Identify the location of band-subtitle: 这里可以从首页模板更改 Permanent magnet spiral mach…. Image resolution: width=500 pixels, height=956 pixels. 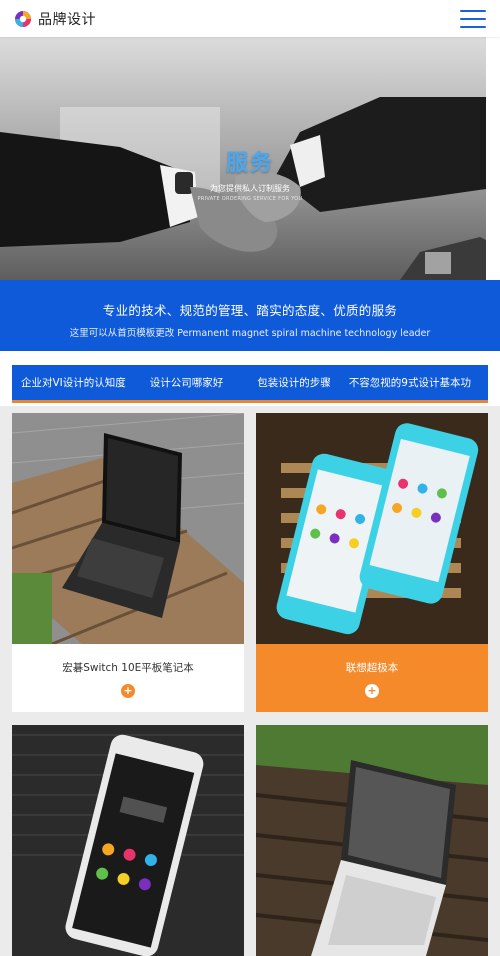
(250, 333).